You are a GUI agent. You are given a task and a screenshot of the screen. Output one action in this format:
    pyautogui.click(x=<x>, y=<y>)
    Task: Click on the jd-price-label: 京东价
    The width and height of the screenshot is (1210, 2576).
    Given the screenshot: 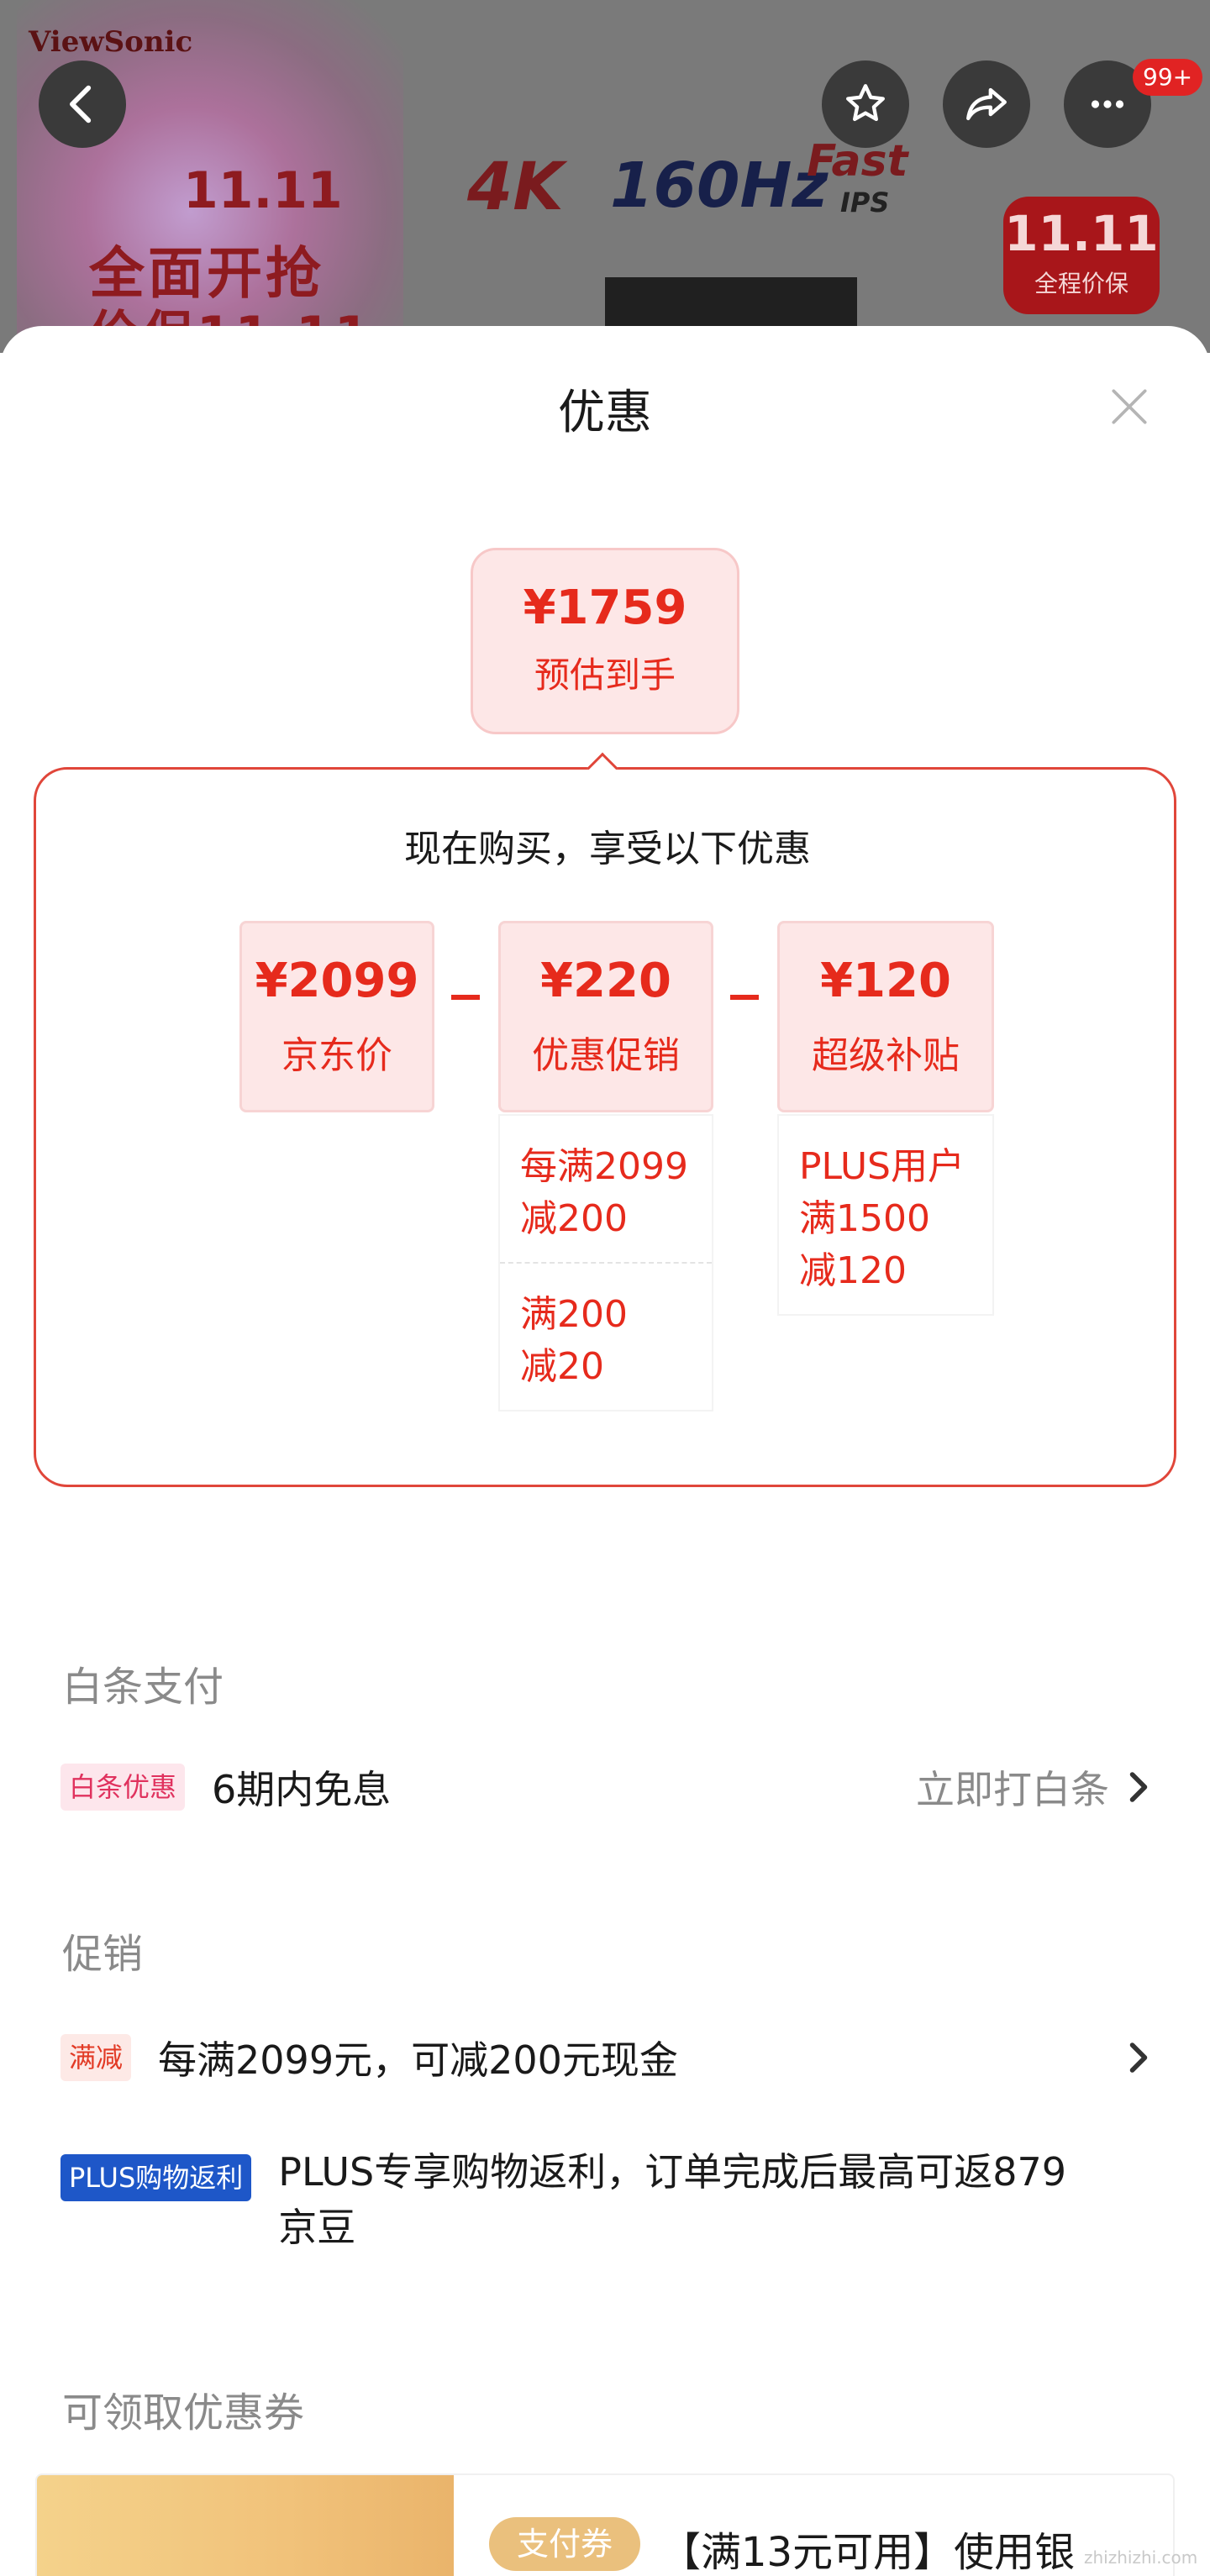 What is the action you would take?
    pyautogui.click(x=337, y=1055)
    